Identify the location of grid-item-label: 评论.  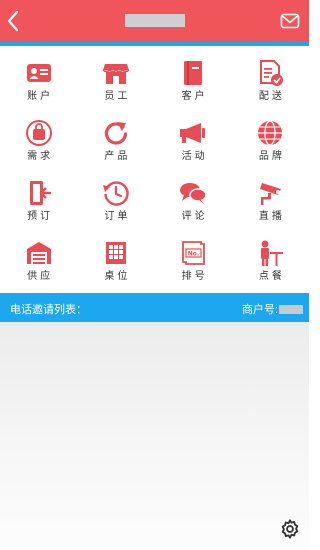
(194, 216).